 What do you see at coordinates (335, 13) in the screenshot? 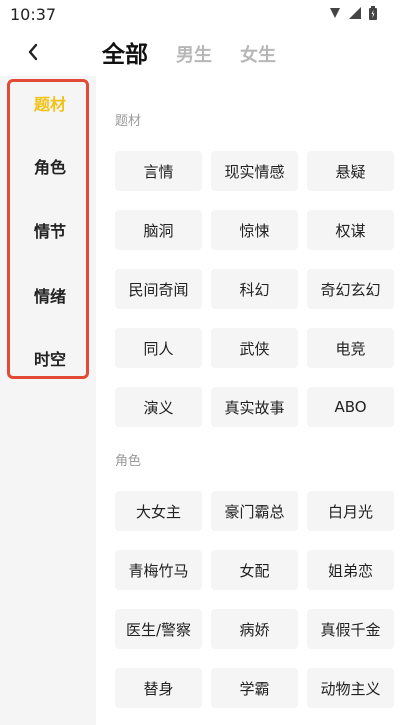
I see `network-signal-icon` at bounding box center [335, 13].